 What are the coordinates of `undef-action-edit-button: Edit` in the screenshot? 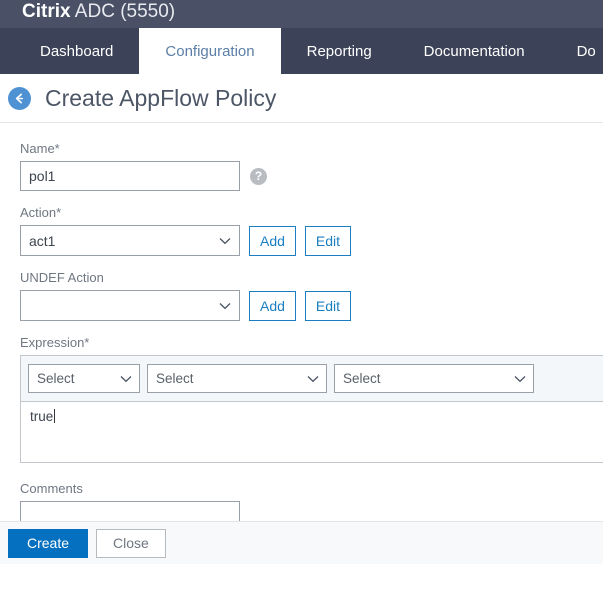 It's located at (328, 305).